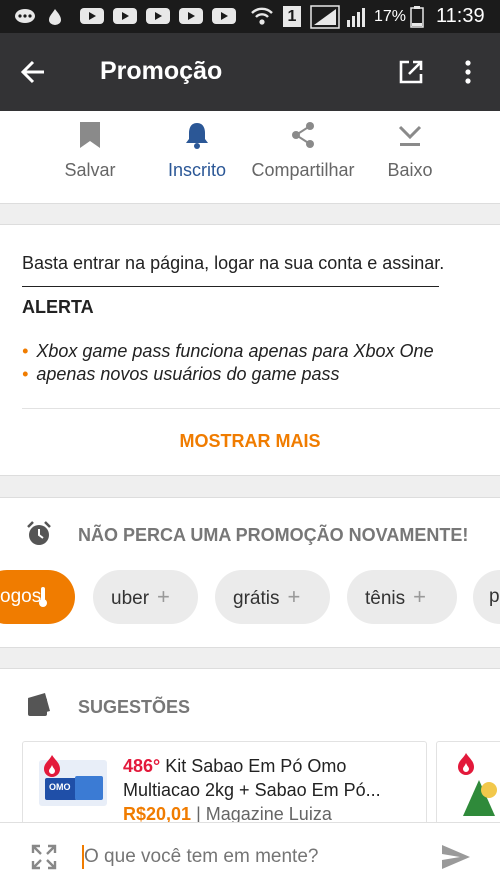 The width and height of the screenshot is (500, 890). Describe the element at coordinates (417, 17) in the screenshot. I see `battery-icon` at that location.